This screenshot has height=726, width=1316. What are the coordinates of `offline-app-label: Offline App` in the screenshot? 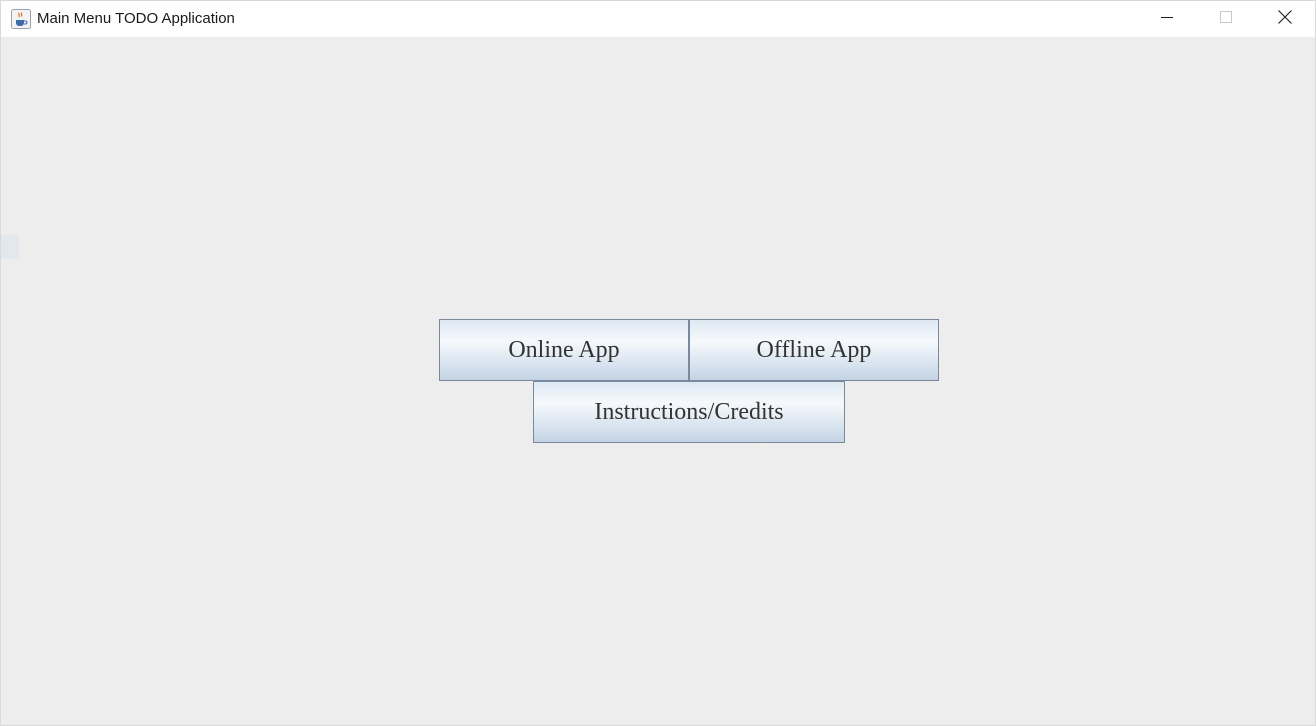 It's located at (814, 349).